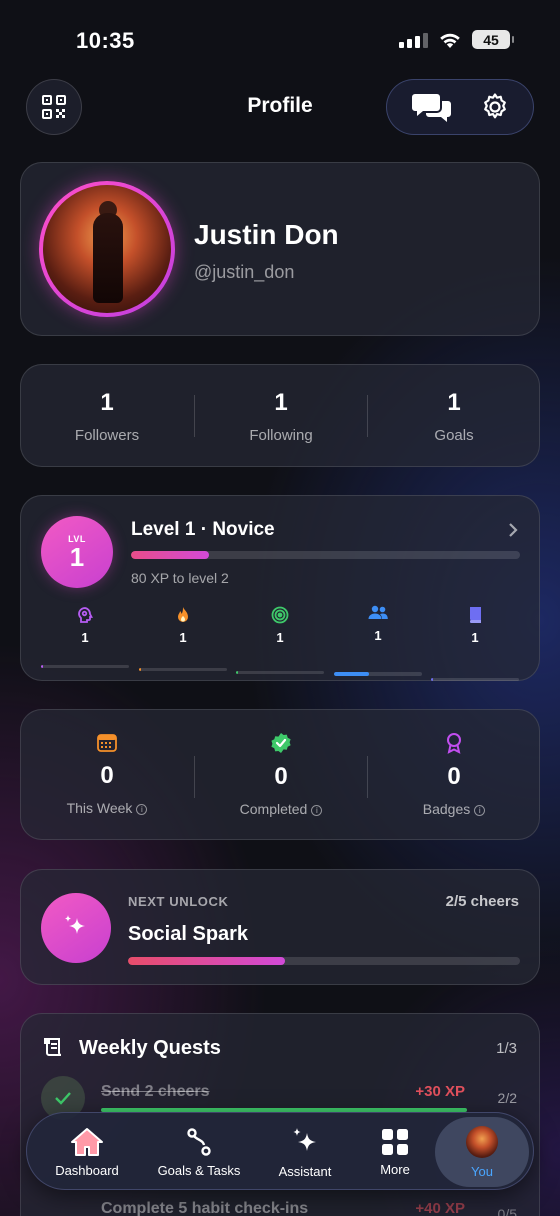  Describe the element at coordinates (378, 623) in the screenshot. I see `skill-social: 1` at that location.